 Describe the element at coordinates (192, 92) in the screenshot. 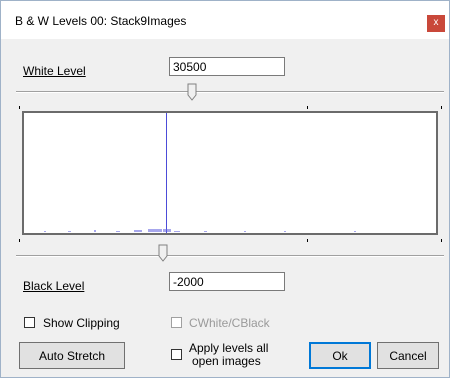

I see `white-slider-thumb` at that location.